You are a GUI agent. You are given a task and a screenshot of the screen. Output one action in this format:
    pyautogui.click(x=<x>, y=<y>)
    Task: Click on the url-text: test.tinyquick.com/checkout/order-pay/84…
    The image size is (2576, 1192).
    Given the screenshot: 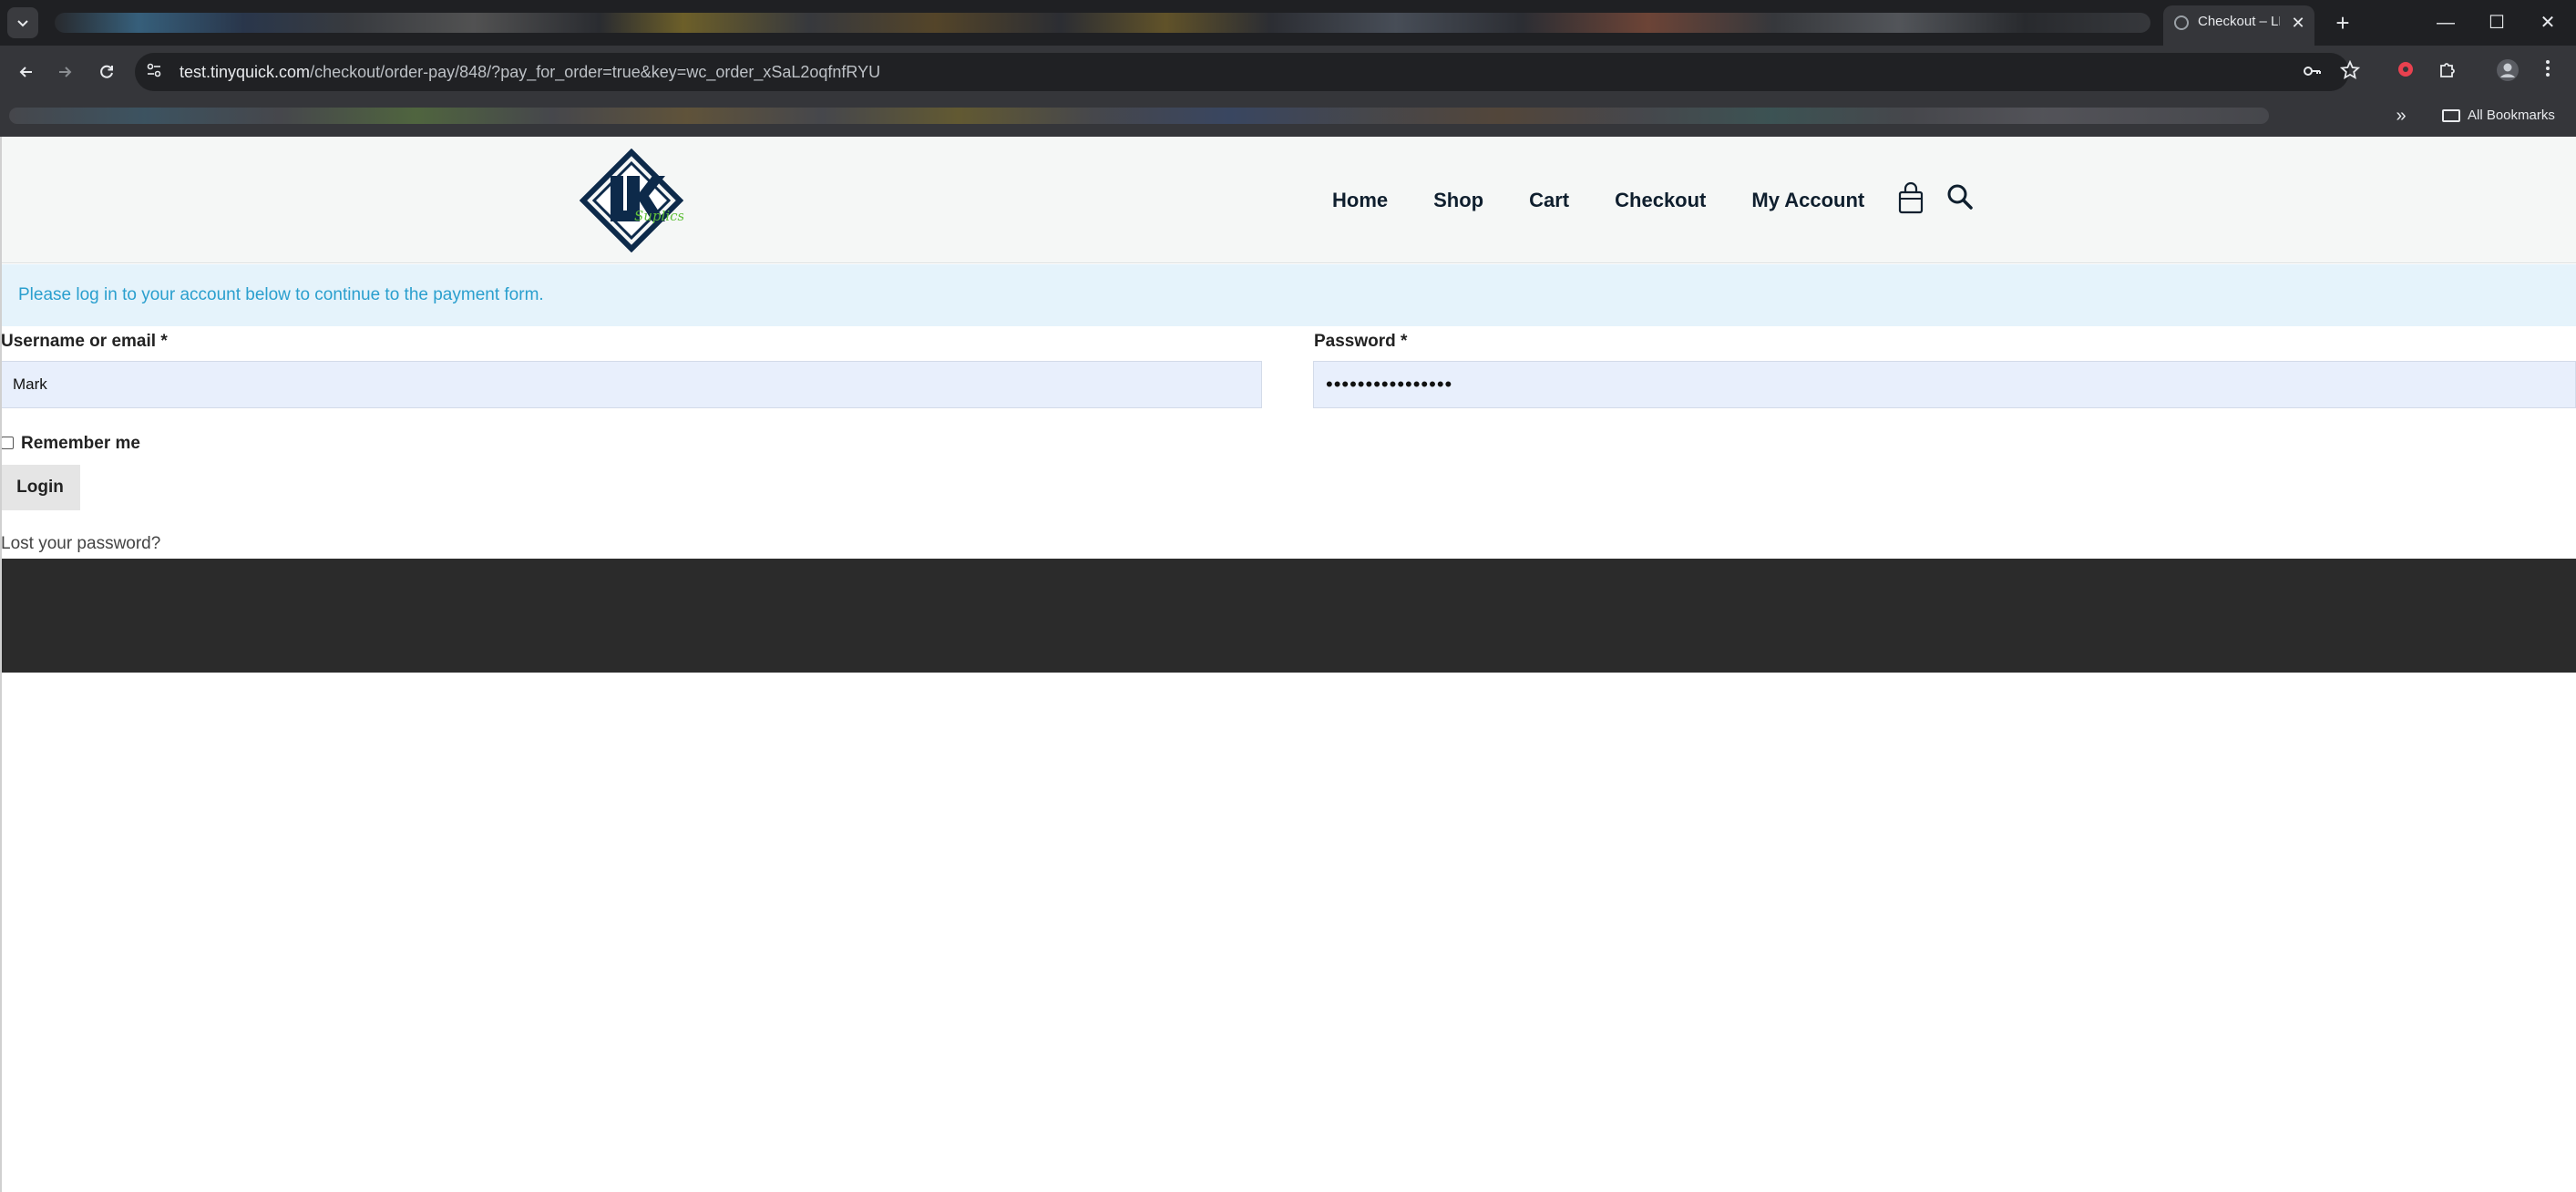 What is the action you would take?
    pyautogui.click(x=530, y=72)
    